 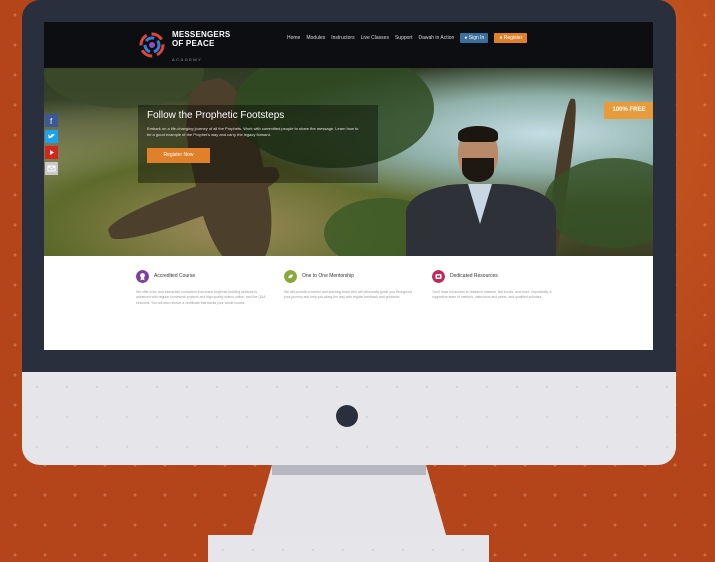 What do you see at coordinates (481, 191) in the screenshot?
I see `instructor-photo` at bounding box center [481, 191].